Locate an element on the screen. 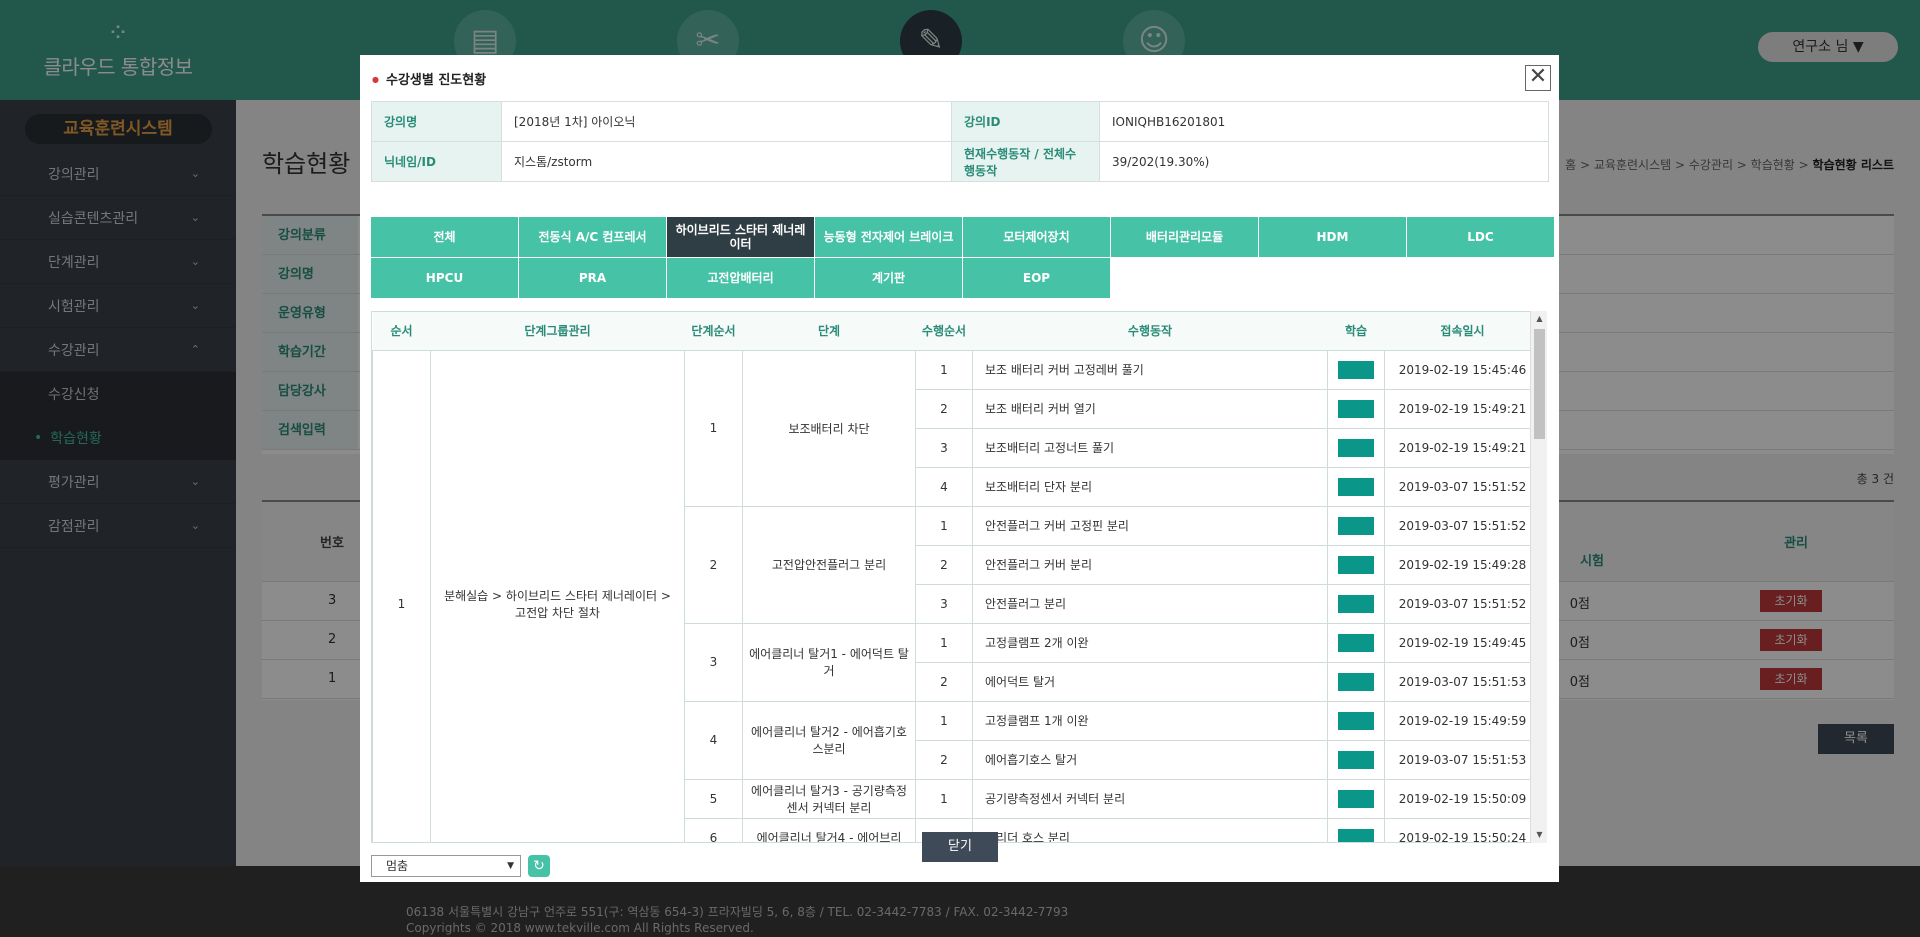  action-name: 에어흡기호스 탈거 is located at coordinates (1150, 759).